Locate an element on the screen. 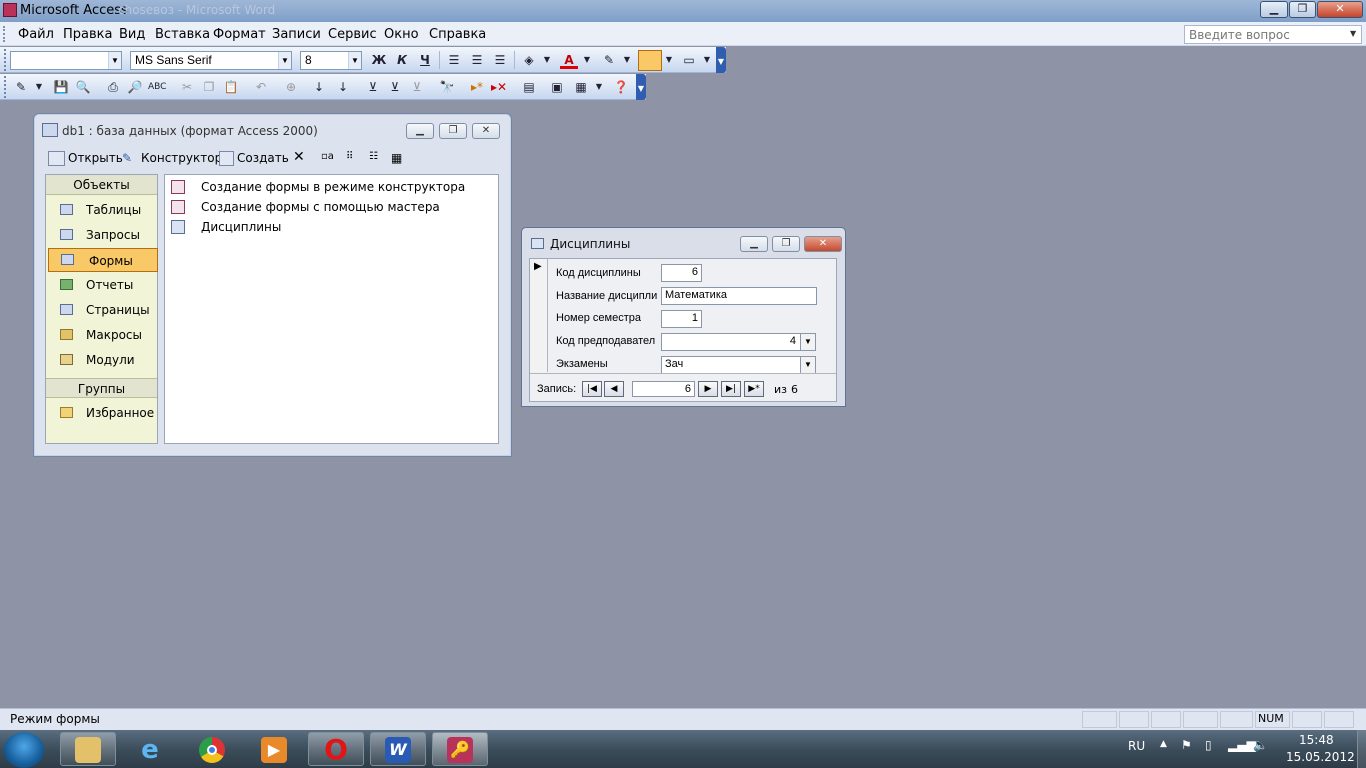 The height and width of the screenshot is (768, 1366). list-item-create-wizard: Создание формы с помощью мастера is located at coordinates (305, 207).